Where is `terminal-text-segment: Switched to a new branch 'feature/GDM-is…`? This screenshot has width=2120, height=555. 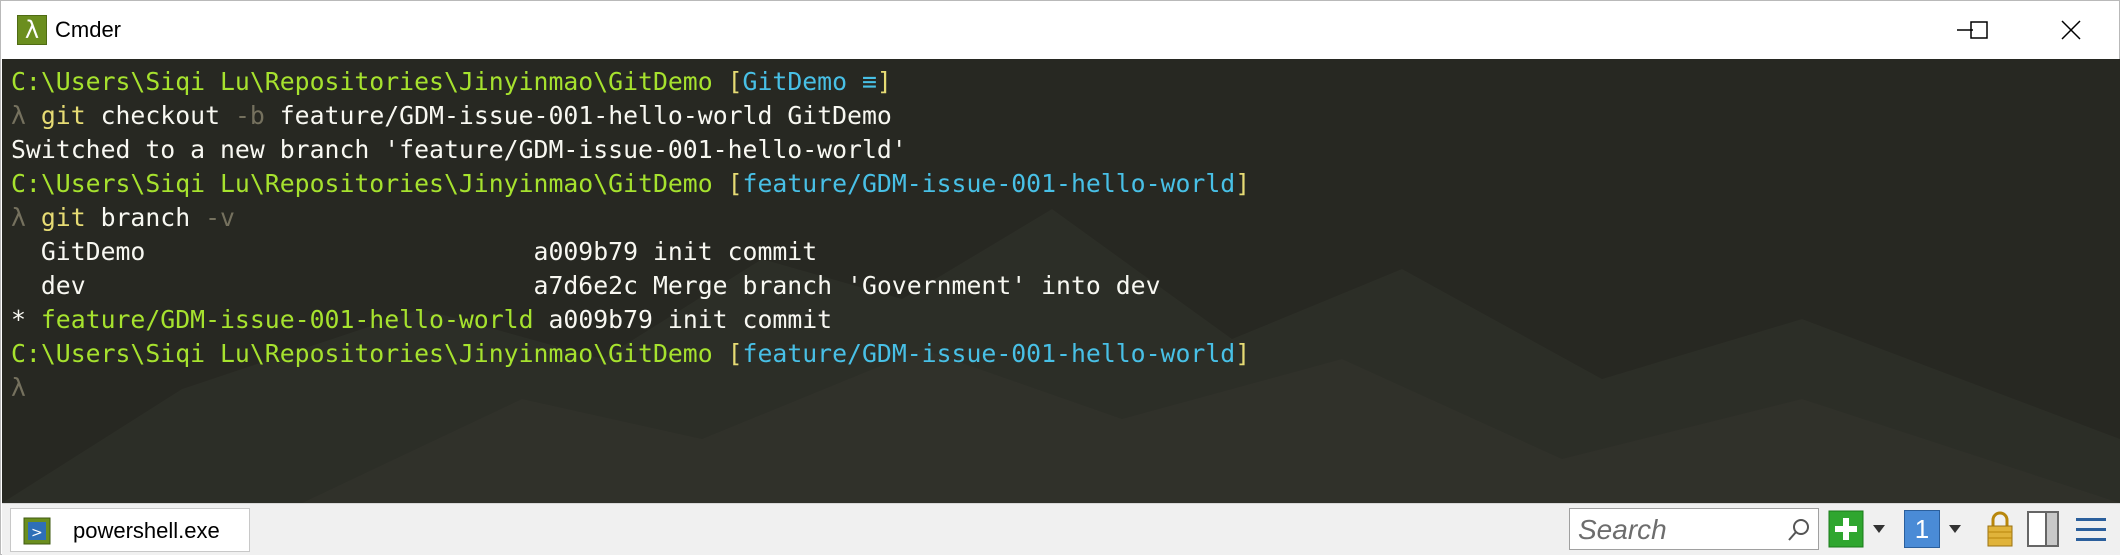
terminal-text-segment: Switched to a new branch 'feature/GDM-is… is located at coordinates (459, 149).